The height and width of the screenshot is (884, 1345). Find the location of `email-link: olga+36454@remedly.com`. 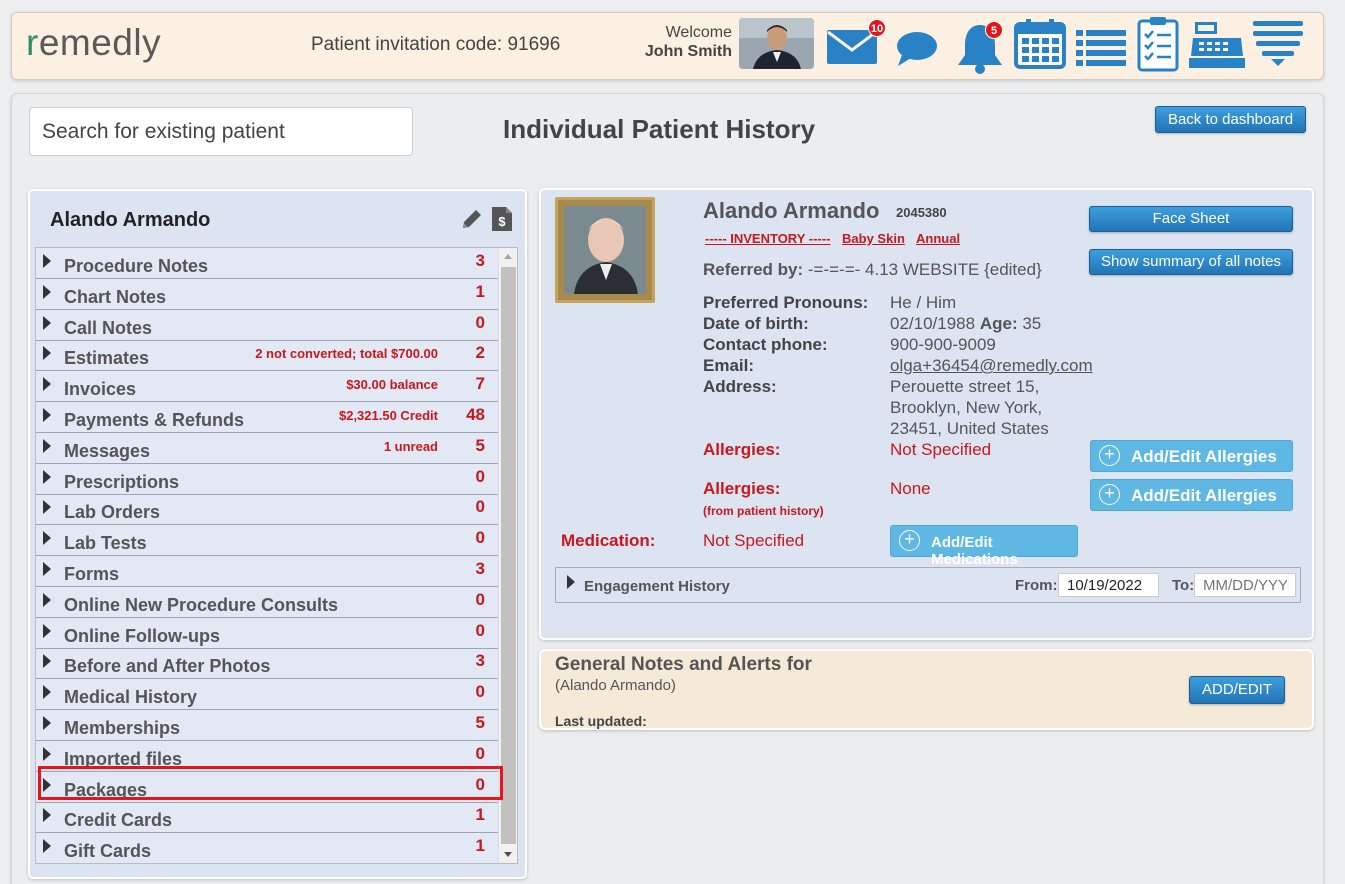

email-link: olga+36454@remedly.com is located at coordinates (991, 366).